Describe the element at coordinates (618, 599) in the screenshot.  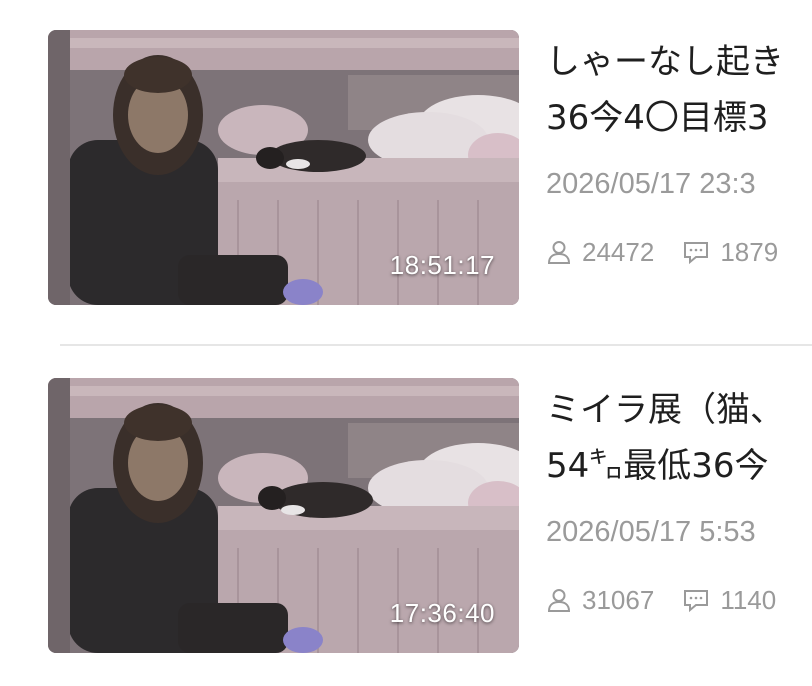
I see `view-count: 31067` at that location.